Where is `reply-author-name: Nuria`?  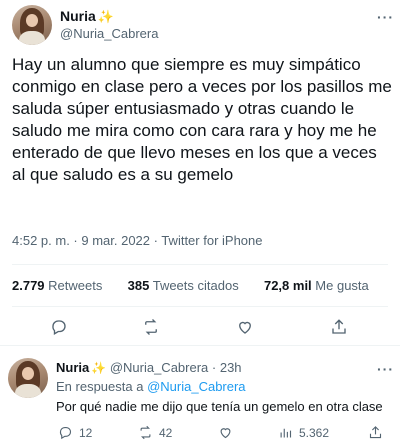 reply-author-name: Nuria is located at coordinates (72, 367).